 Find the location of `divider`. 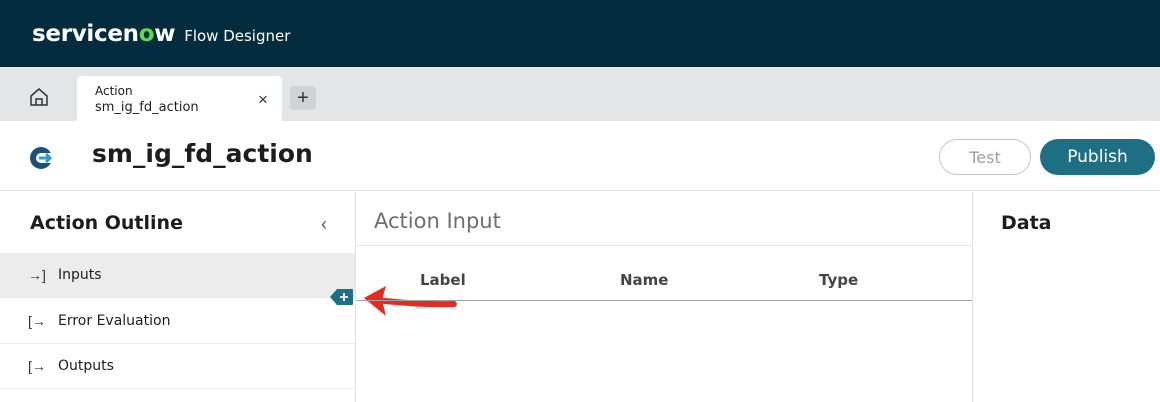

divider is located at coordinates (664, 245).